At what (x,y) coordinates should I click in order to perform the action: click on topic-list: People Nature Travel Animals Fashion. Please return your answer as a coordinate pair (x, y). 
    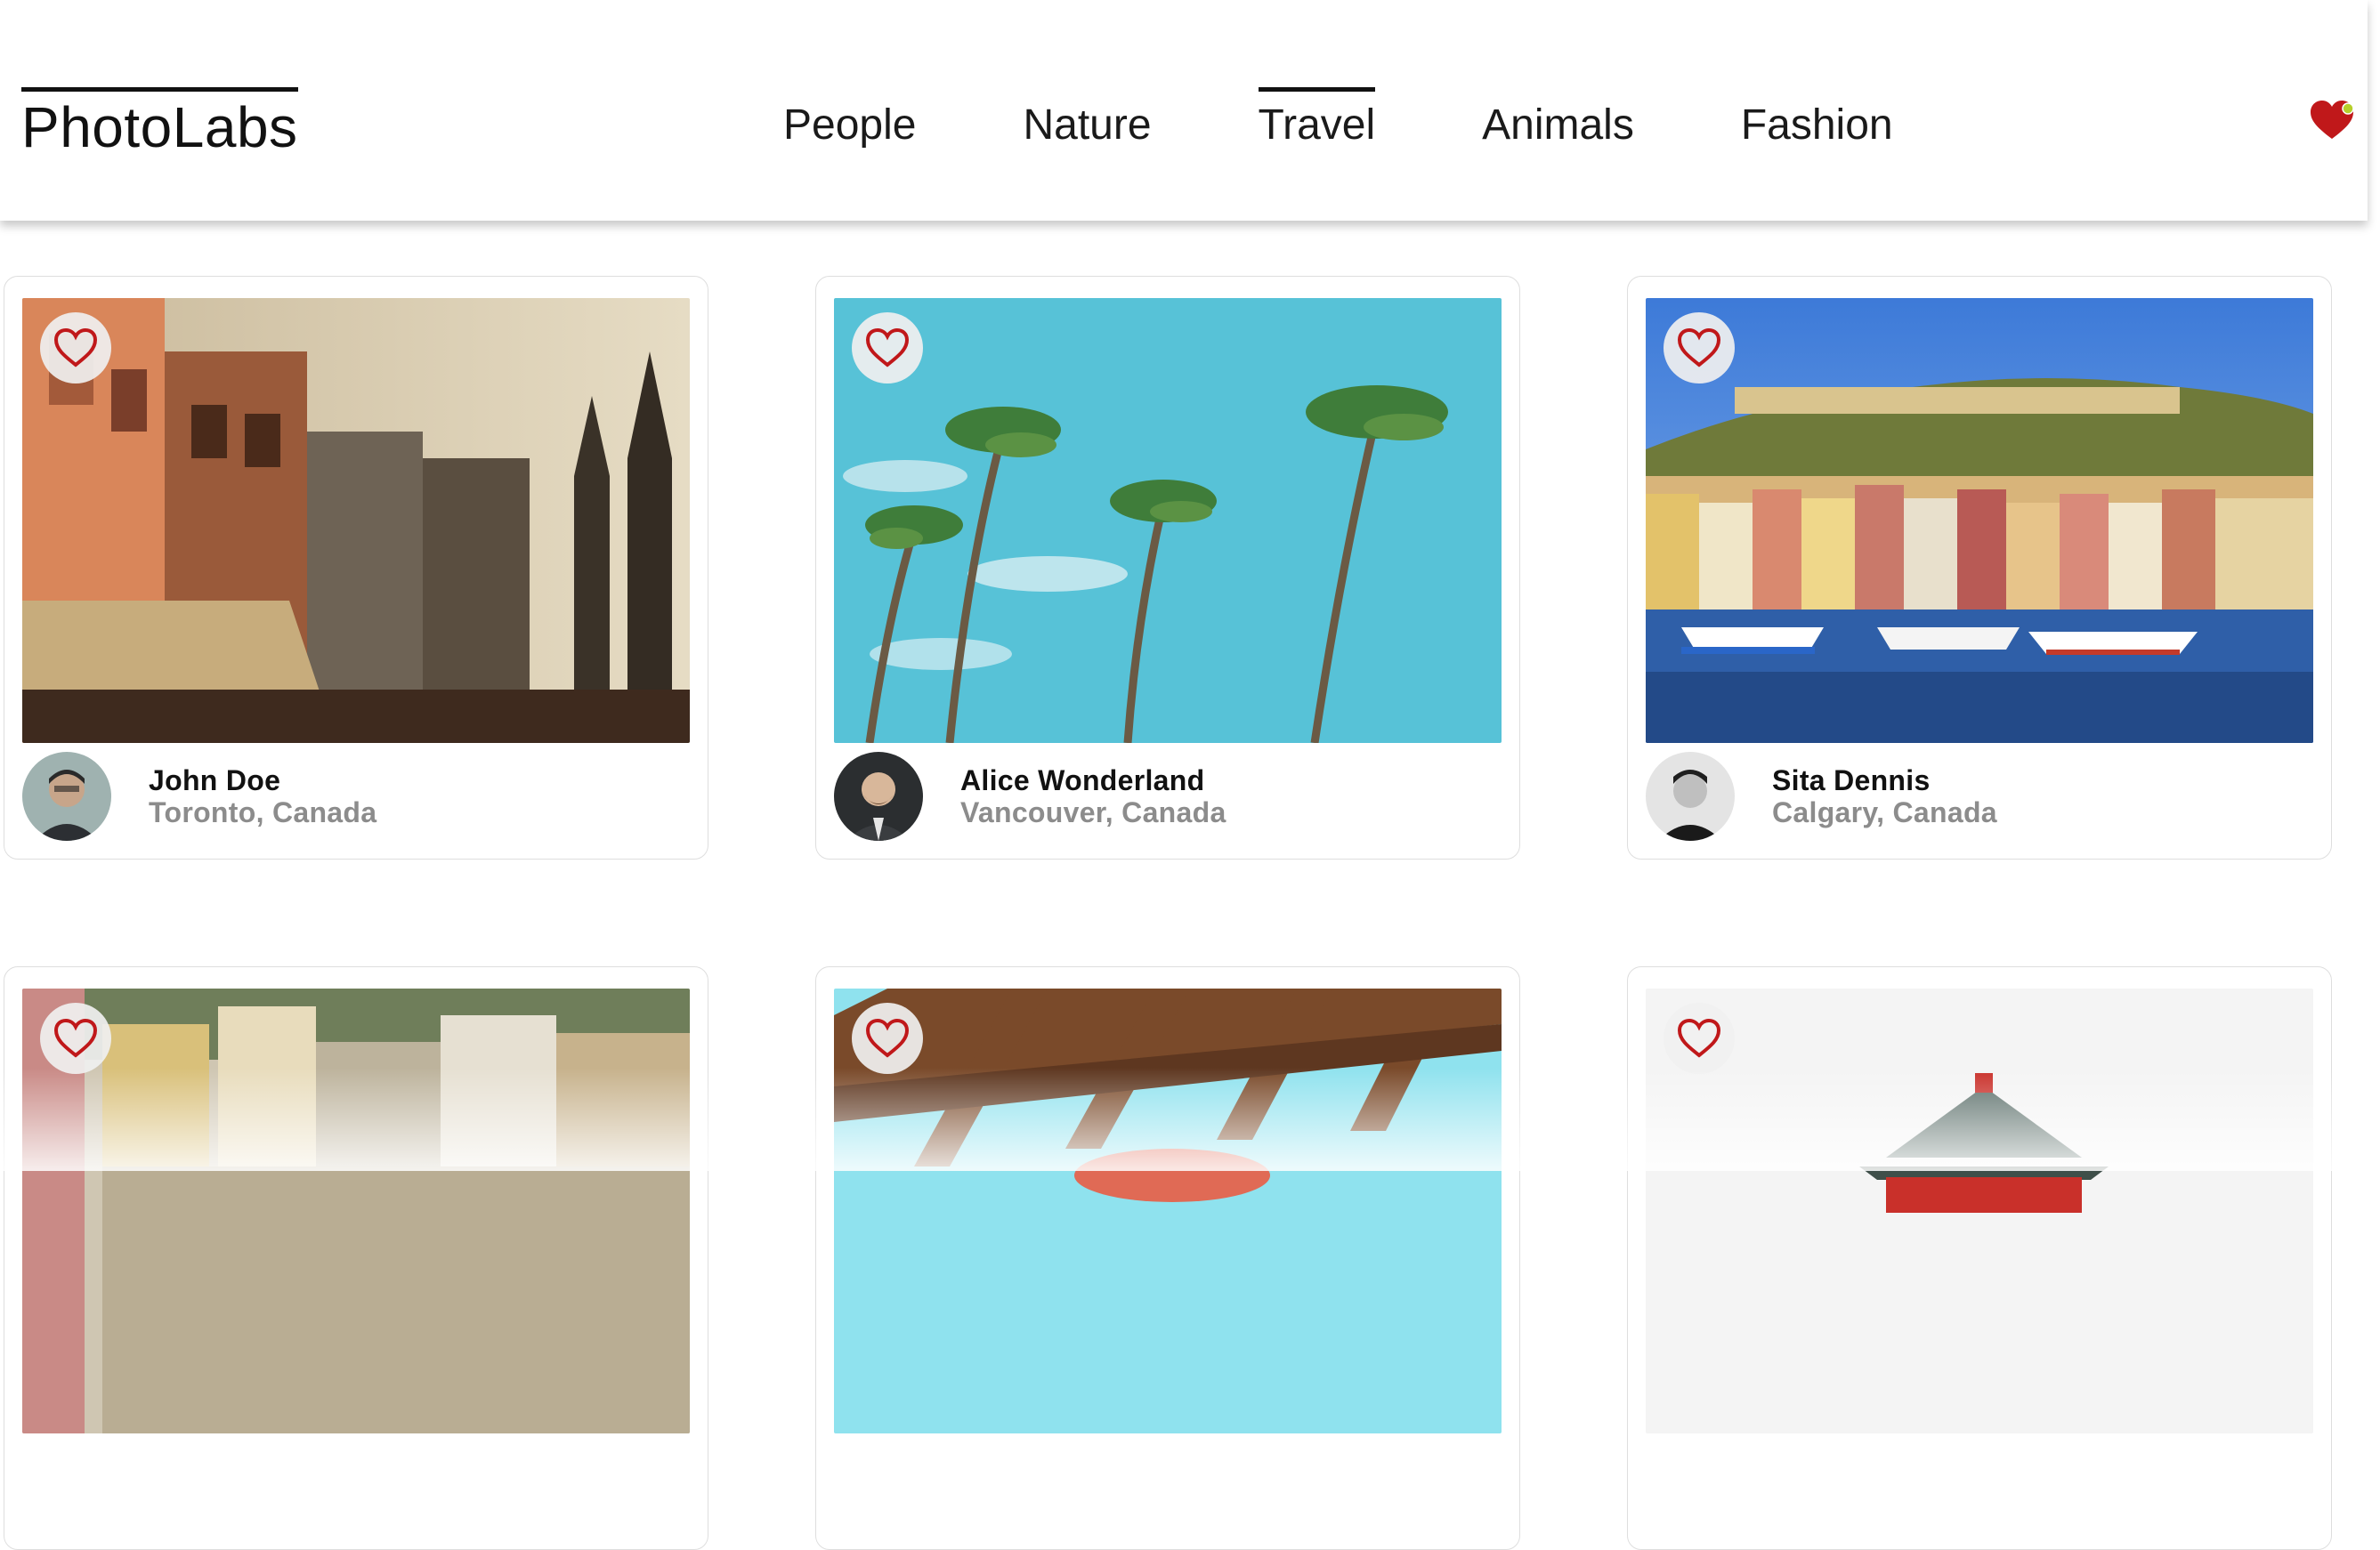
    Looking at the image, I should click on (1392, 117).